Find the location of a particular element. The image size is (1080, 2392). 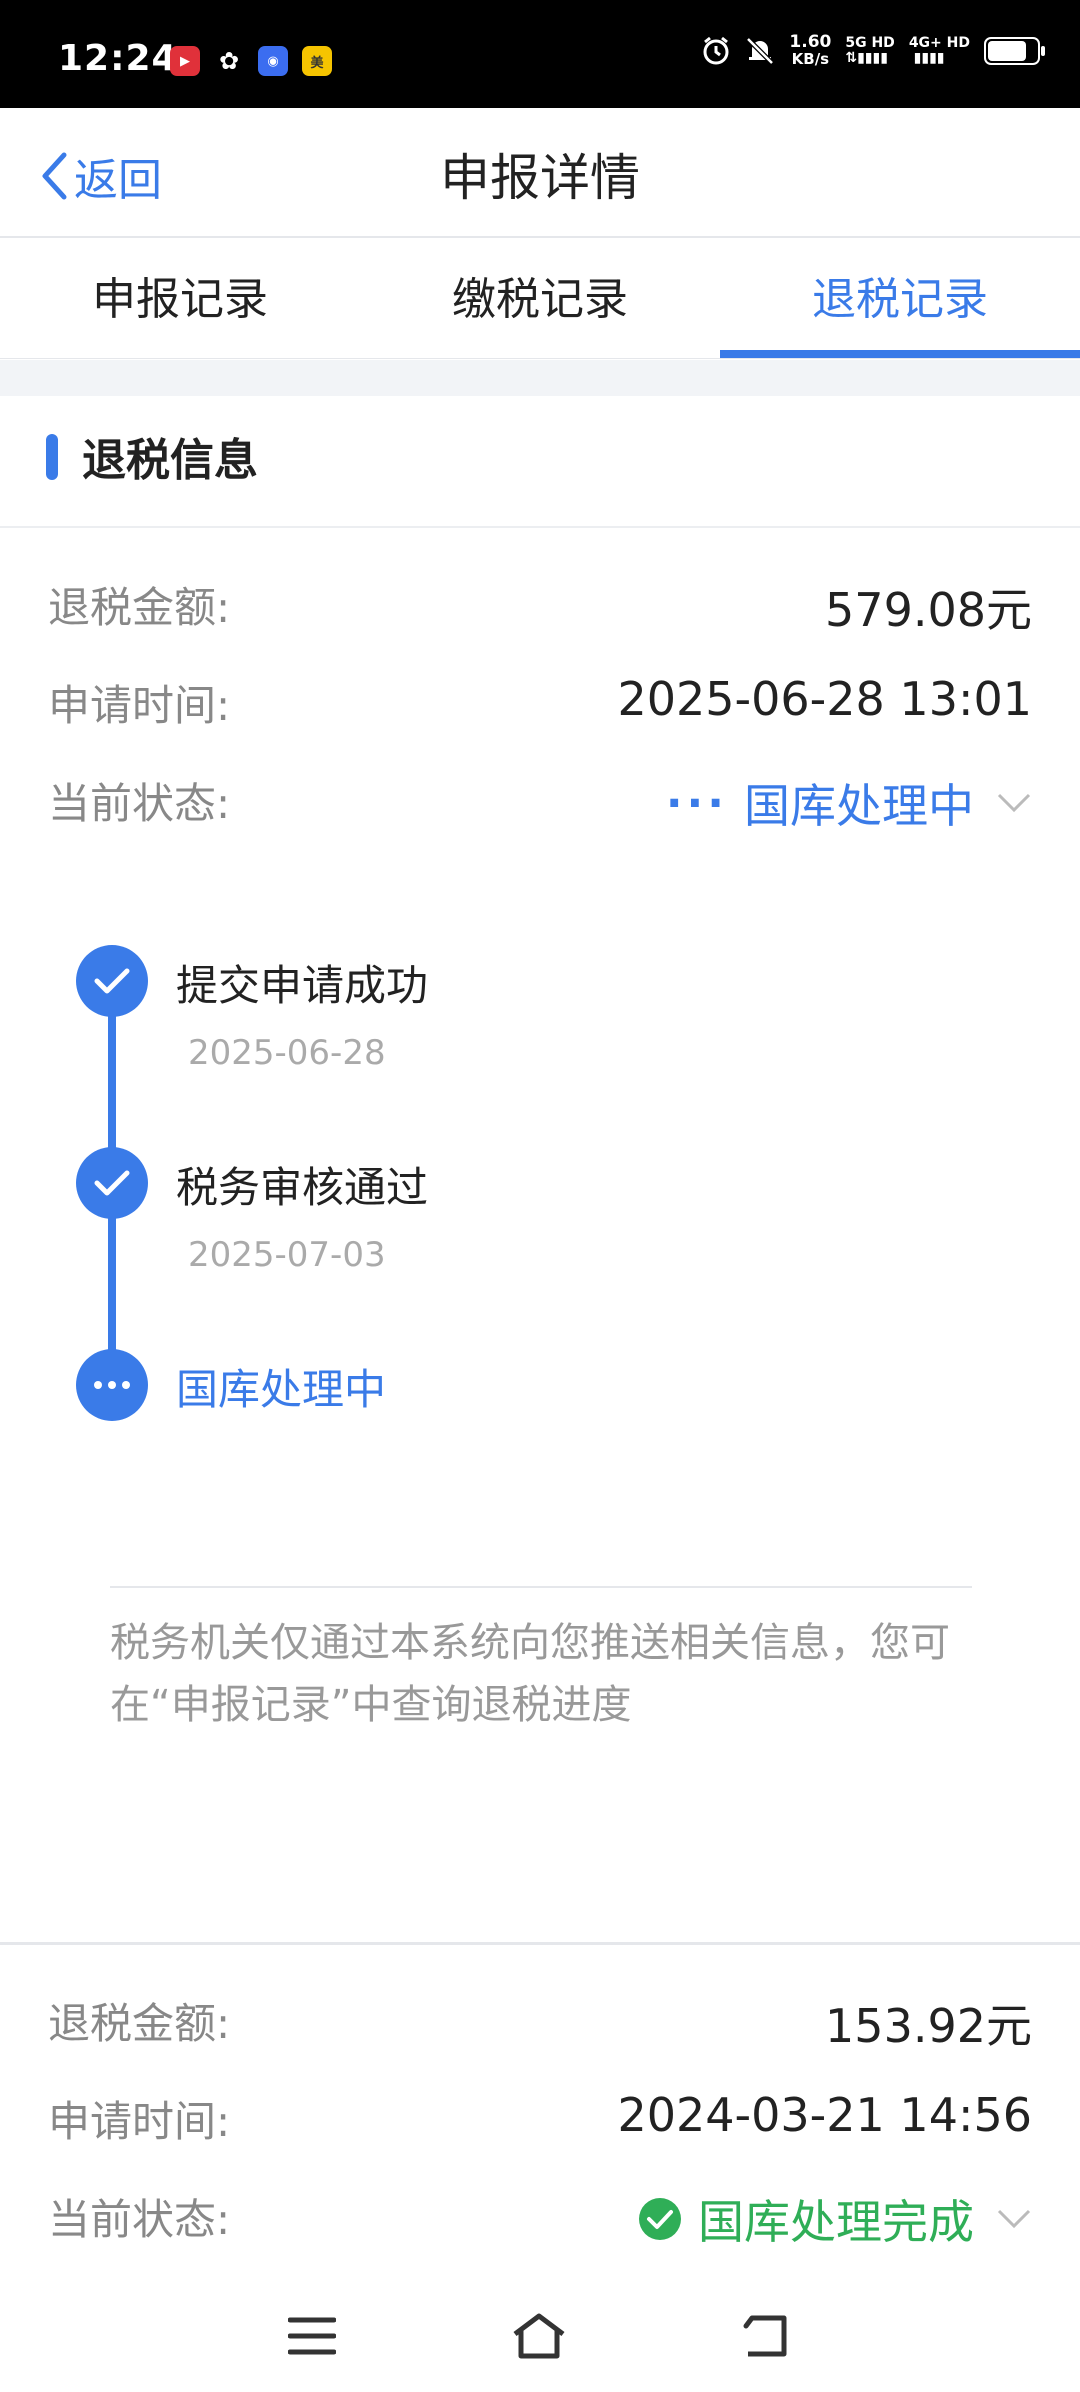

record-tabs: 申报记录 缴税记录 退税记录 is located at coordinates (540, 298).